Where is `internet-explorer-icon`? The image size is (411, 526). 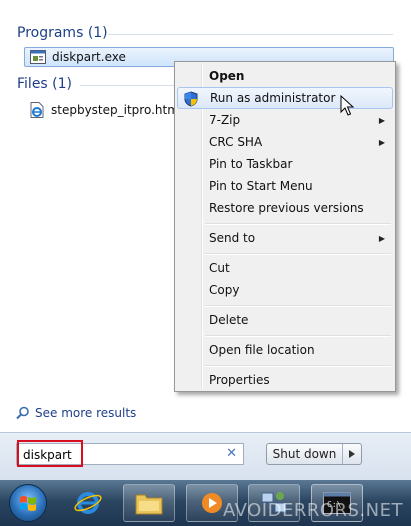
internet-explorer-icon is located at coordinates (88, 503).